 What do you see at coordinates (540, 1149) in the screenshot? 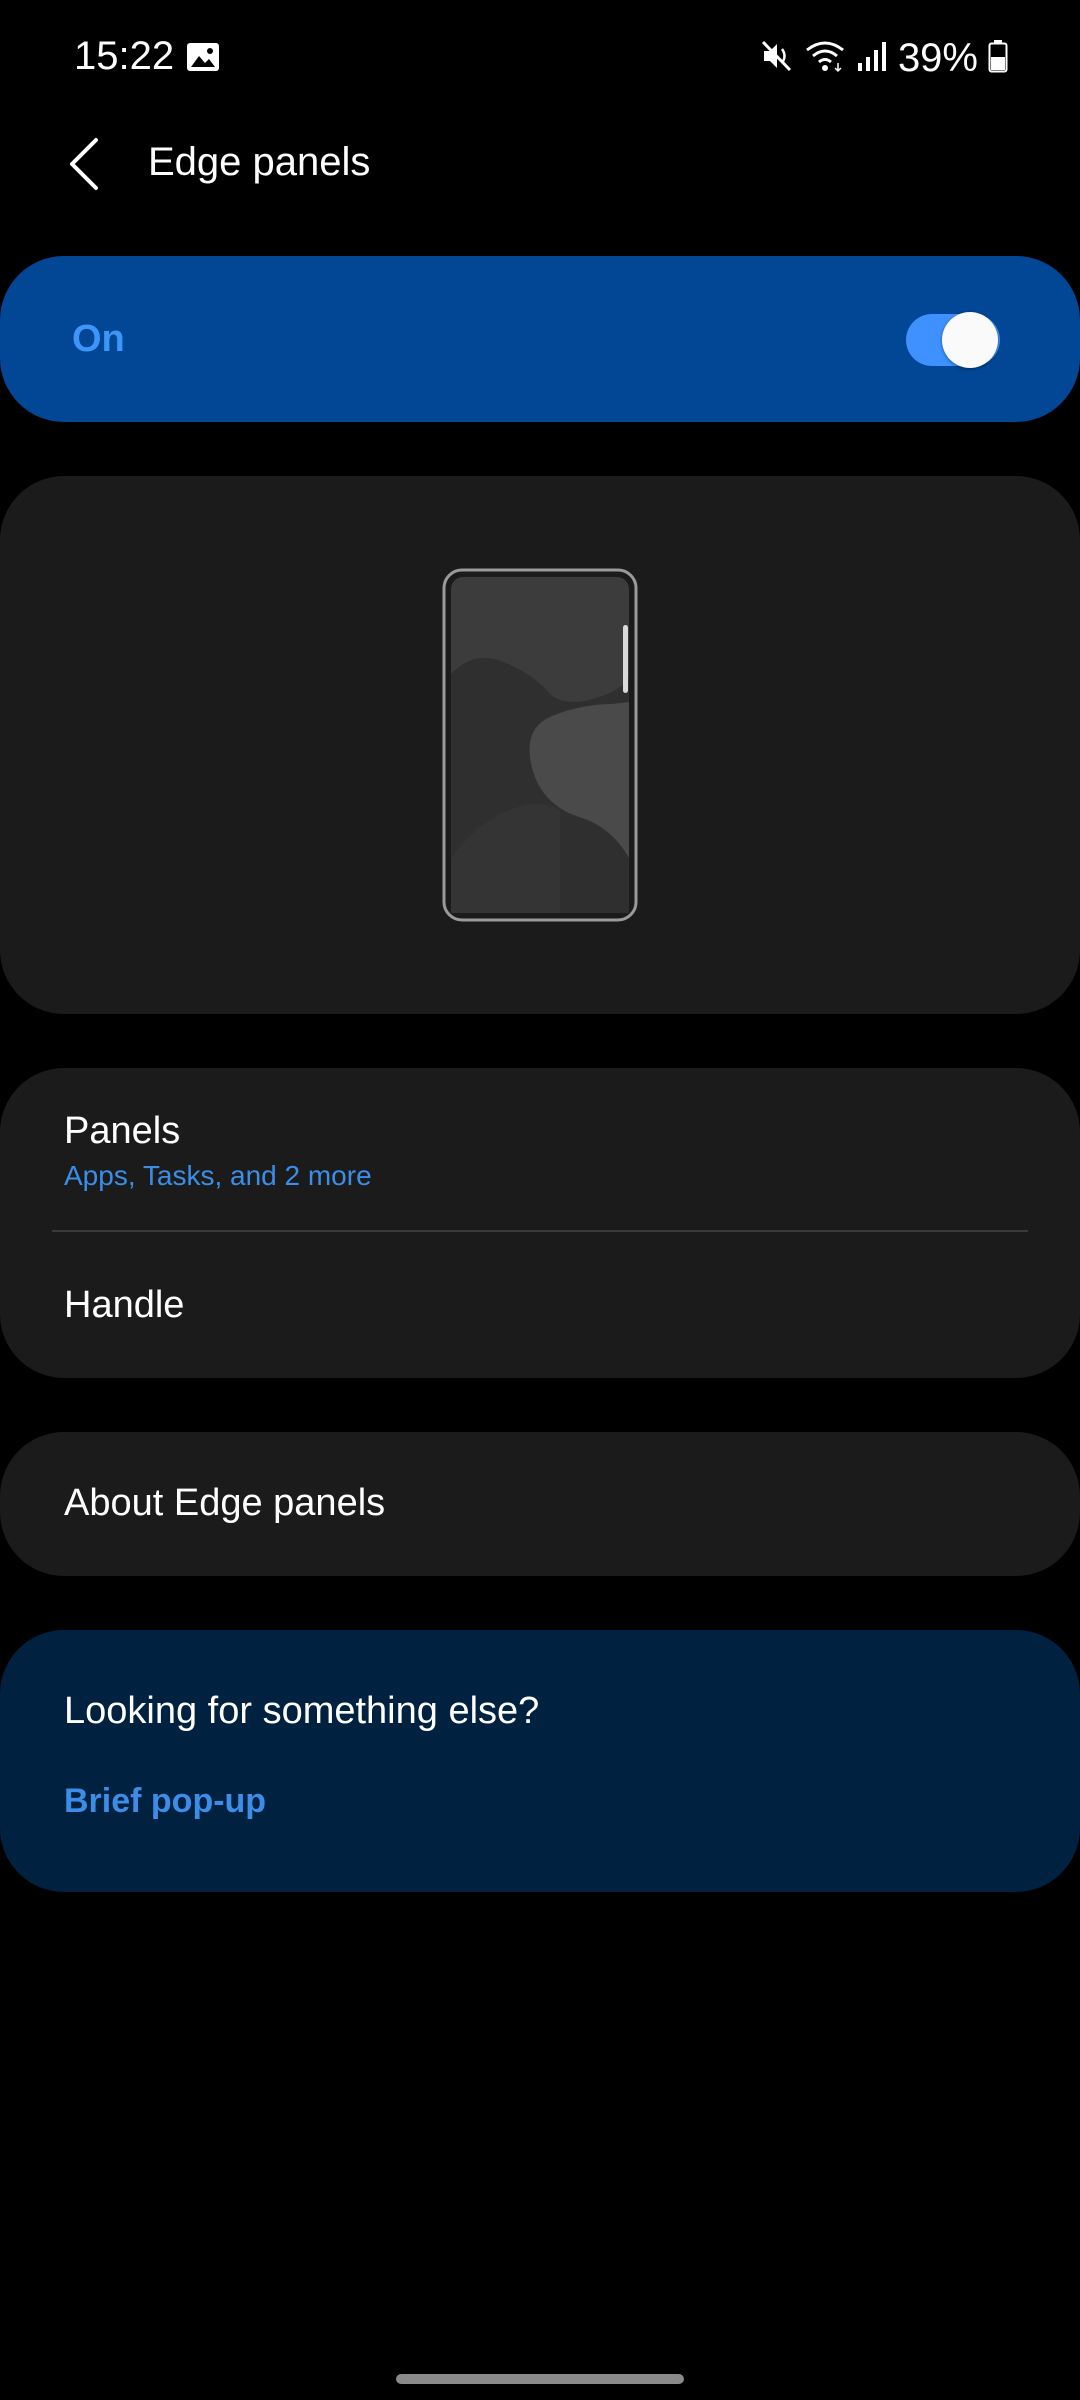
I see `panels-item: Panels Apps, Tasks, and 2 more` at bounding box center [540, 1149].